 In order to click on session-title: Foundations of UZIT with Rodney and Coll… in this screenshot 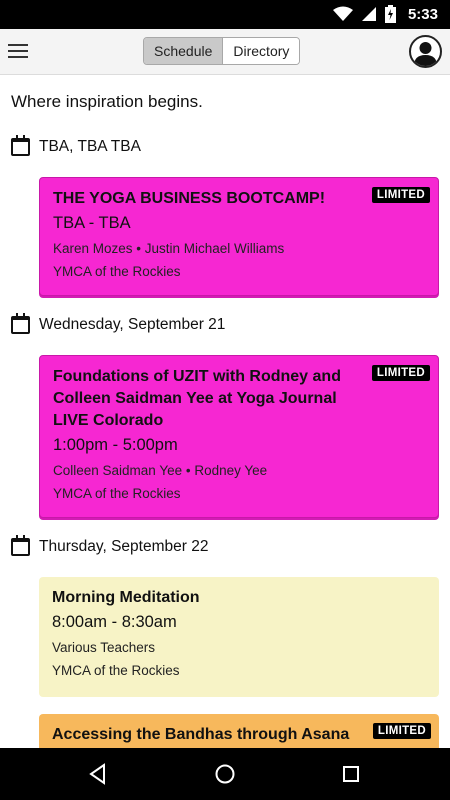, I will do `click(197, 398)`.